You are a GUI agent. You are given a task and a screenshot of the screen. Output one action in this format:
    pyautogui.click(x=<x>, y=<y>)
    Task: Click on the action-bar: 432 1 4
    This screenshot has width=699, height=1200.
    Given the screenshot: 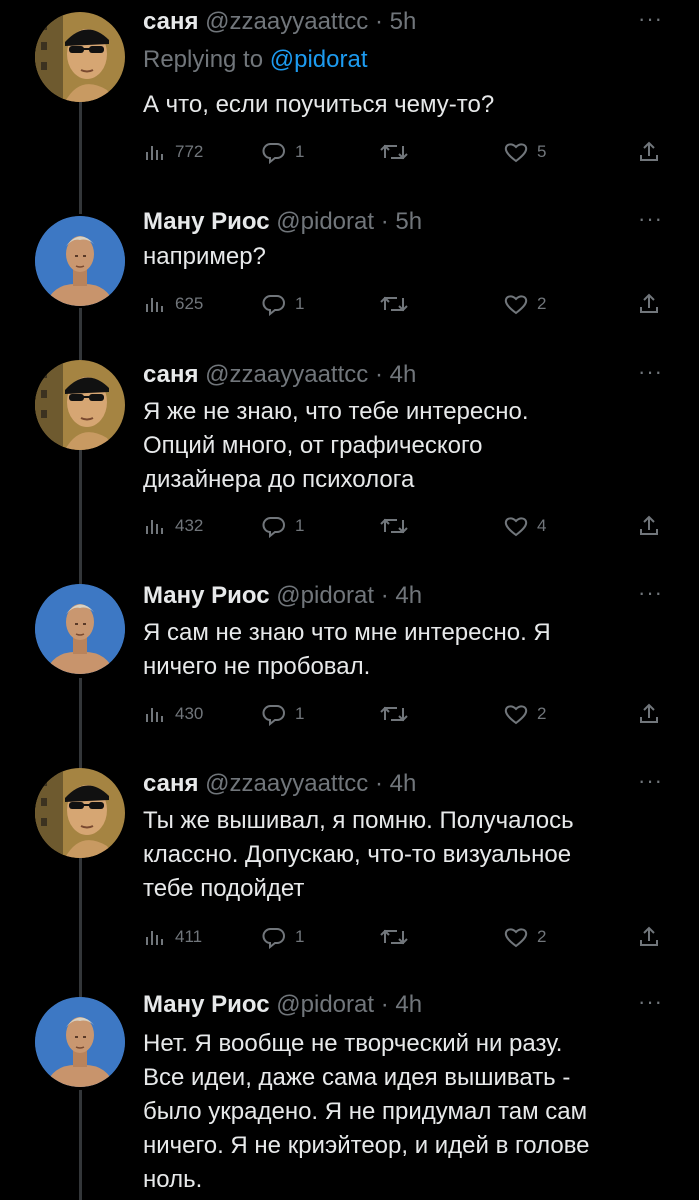 What is the action you would take?
    pyautogui.click(x=403, y=526)
    